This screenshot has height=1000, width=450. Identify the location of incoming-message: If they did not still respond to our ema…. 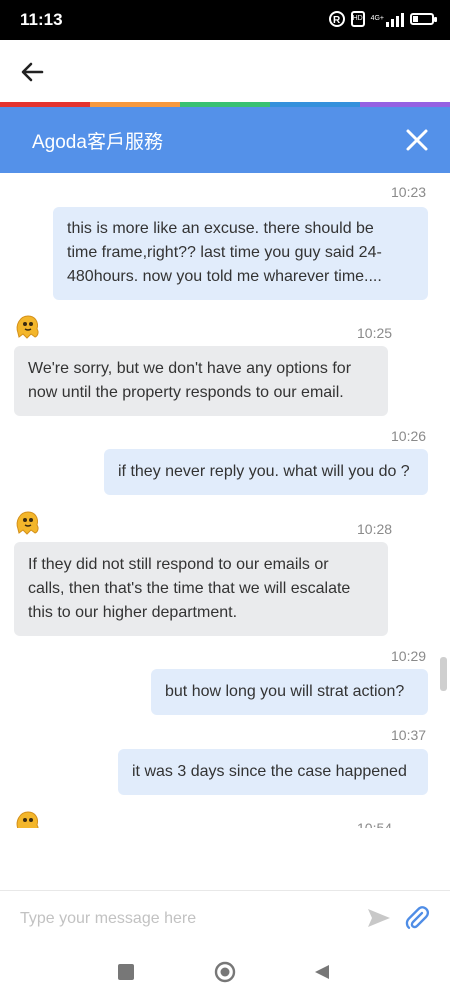
(201, 589).